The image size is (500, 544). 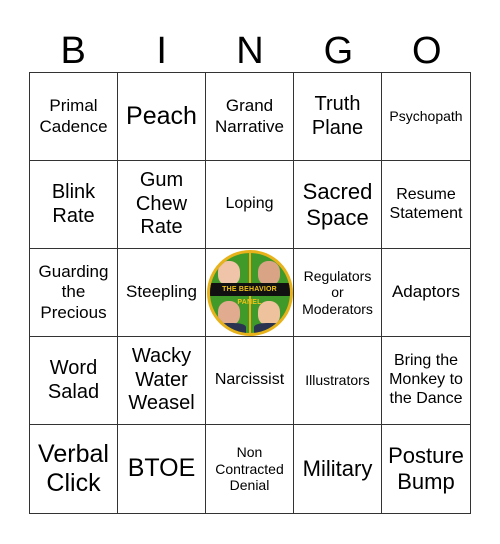 What do you see at coordinates (338, 469) in the screenshot?
I see `bingo-cell: Military` at bounding box center [338, 469].